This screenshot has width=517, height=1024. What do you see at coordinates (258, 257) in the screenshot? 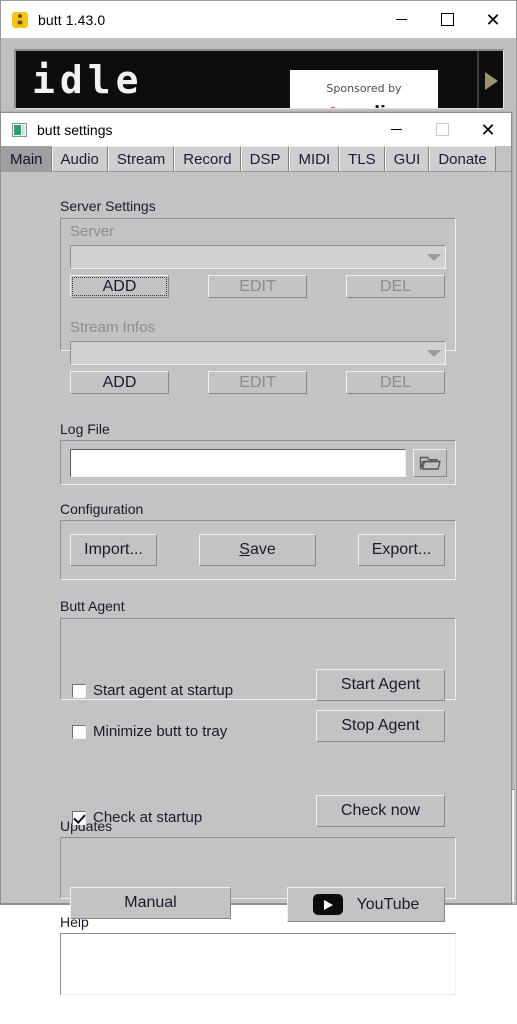
I see `server-dropdown` at bounding box center [258, 257].